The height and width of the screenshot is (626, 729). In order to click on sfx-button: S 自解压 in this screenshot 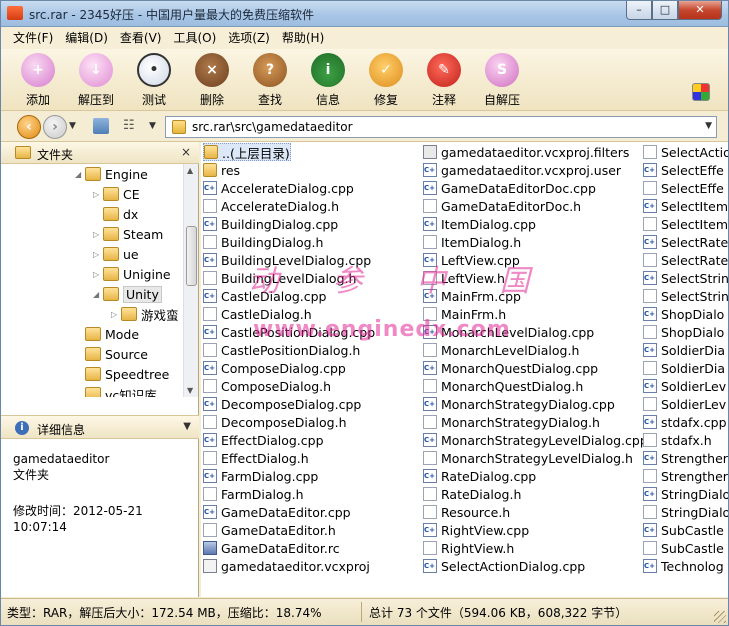, I will do `click(502, 79)`.